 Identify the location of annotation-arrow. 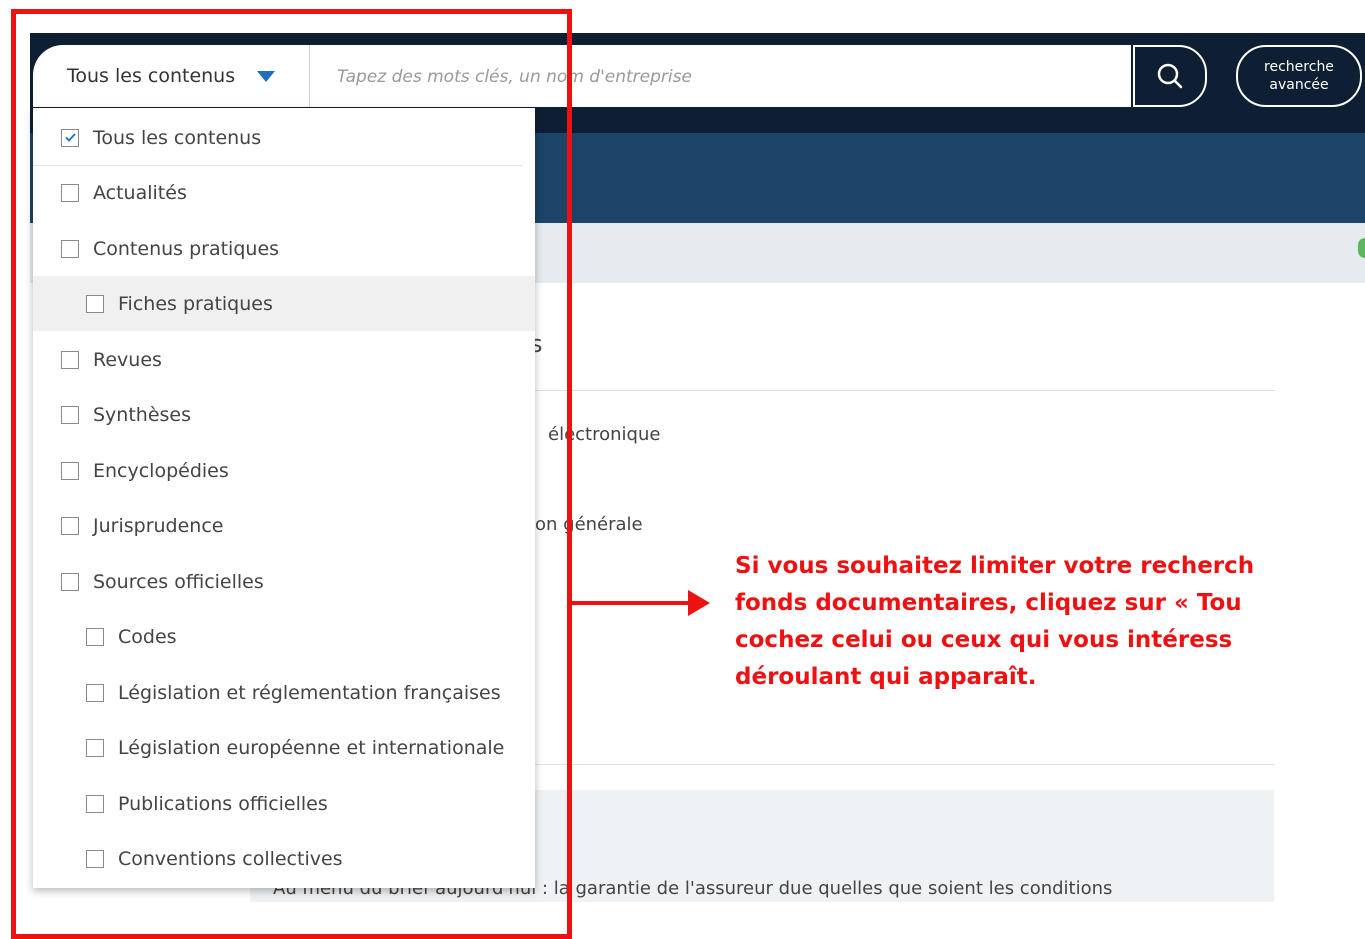
(631, 603).